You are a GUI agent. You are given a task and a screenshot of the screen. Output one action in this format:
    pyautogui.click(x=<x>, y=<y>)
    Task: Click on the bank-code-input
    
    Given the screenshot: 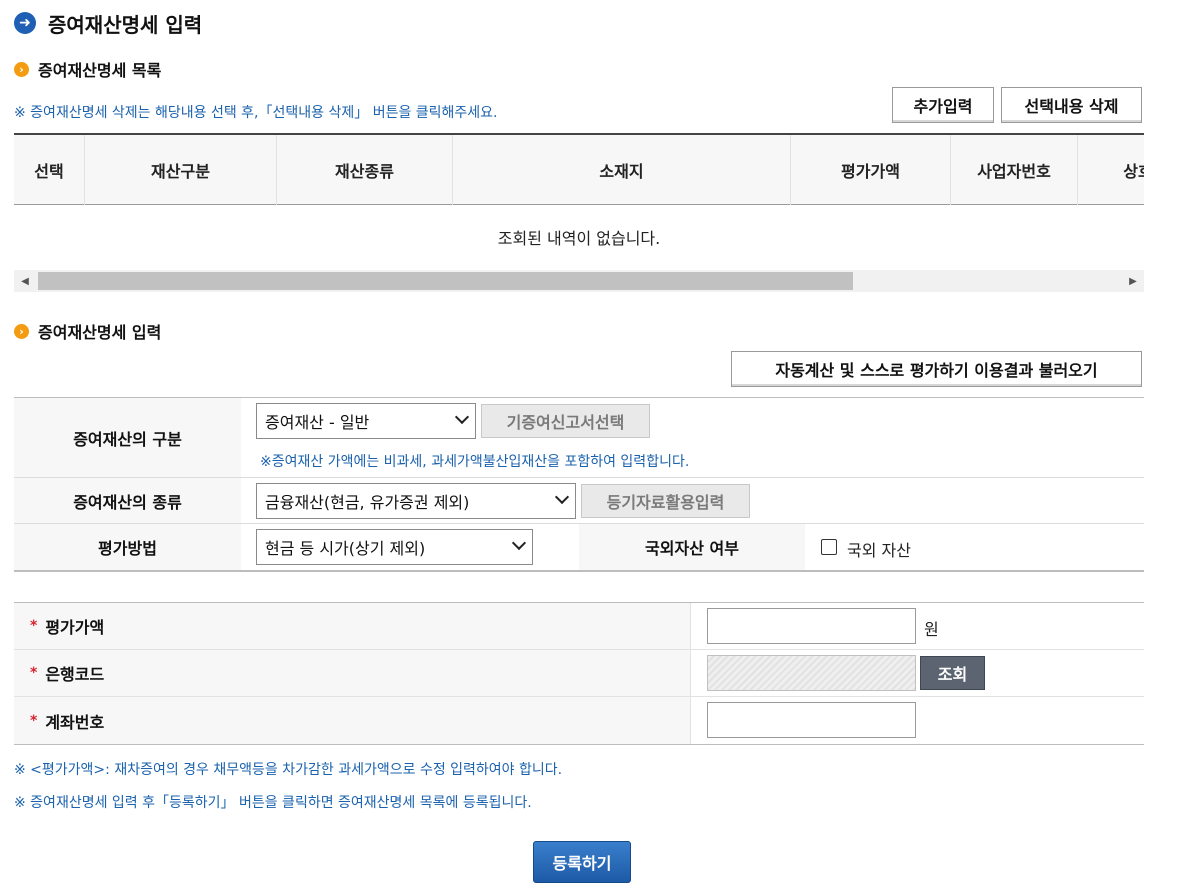 What is the action you would take?
    pyautogui.click(x=811, y=673)
    